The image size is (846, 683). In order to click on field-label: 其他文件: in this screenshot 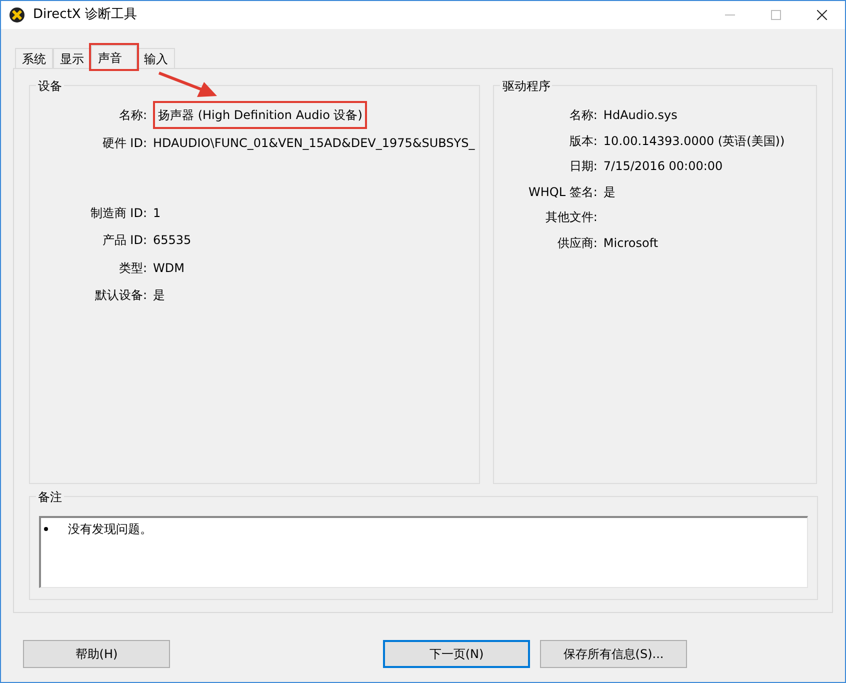, I will do `click(571, 217)`.